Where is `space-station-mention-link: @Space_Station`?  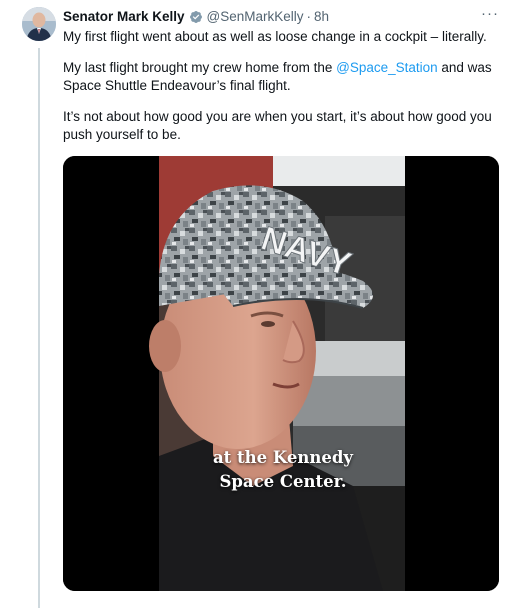
space-station-mention-link: @Space_Station is located at coordinates (387, 67).